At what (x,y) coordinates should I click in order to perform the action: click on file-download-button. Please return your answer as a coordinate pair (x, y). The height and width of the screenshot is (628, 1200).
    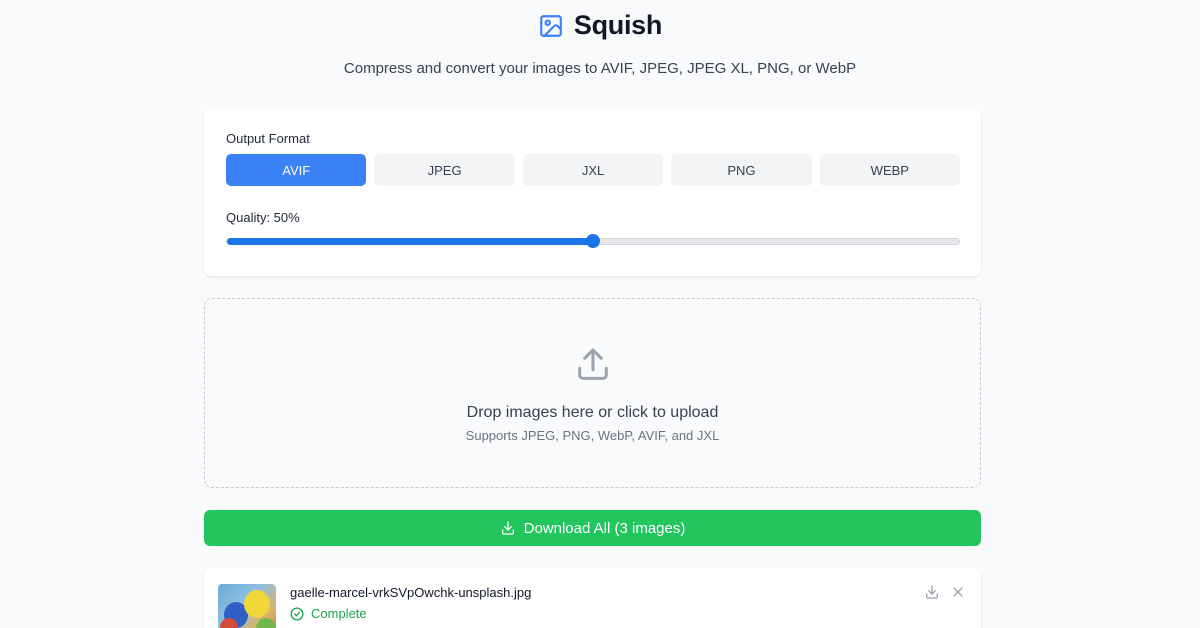
    Looking at the image, I should click on (932, 592).